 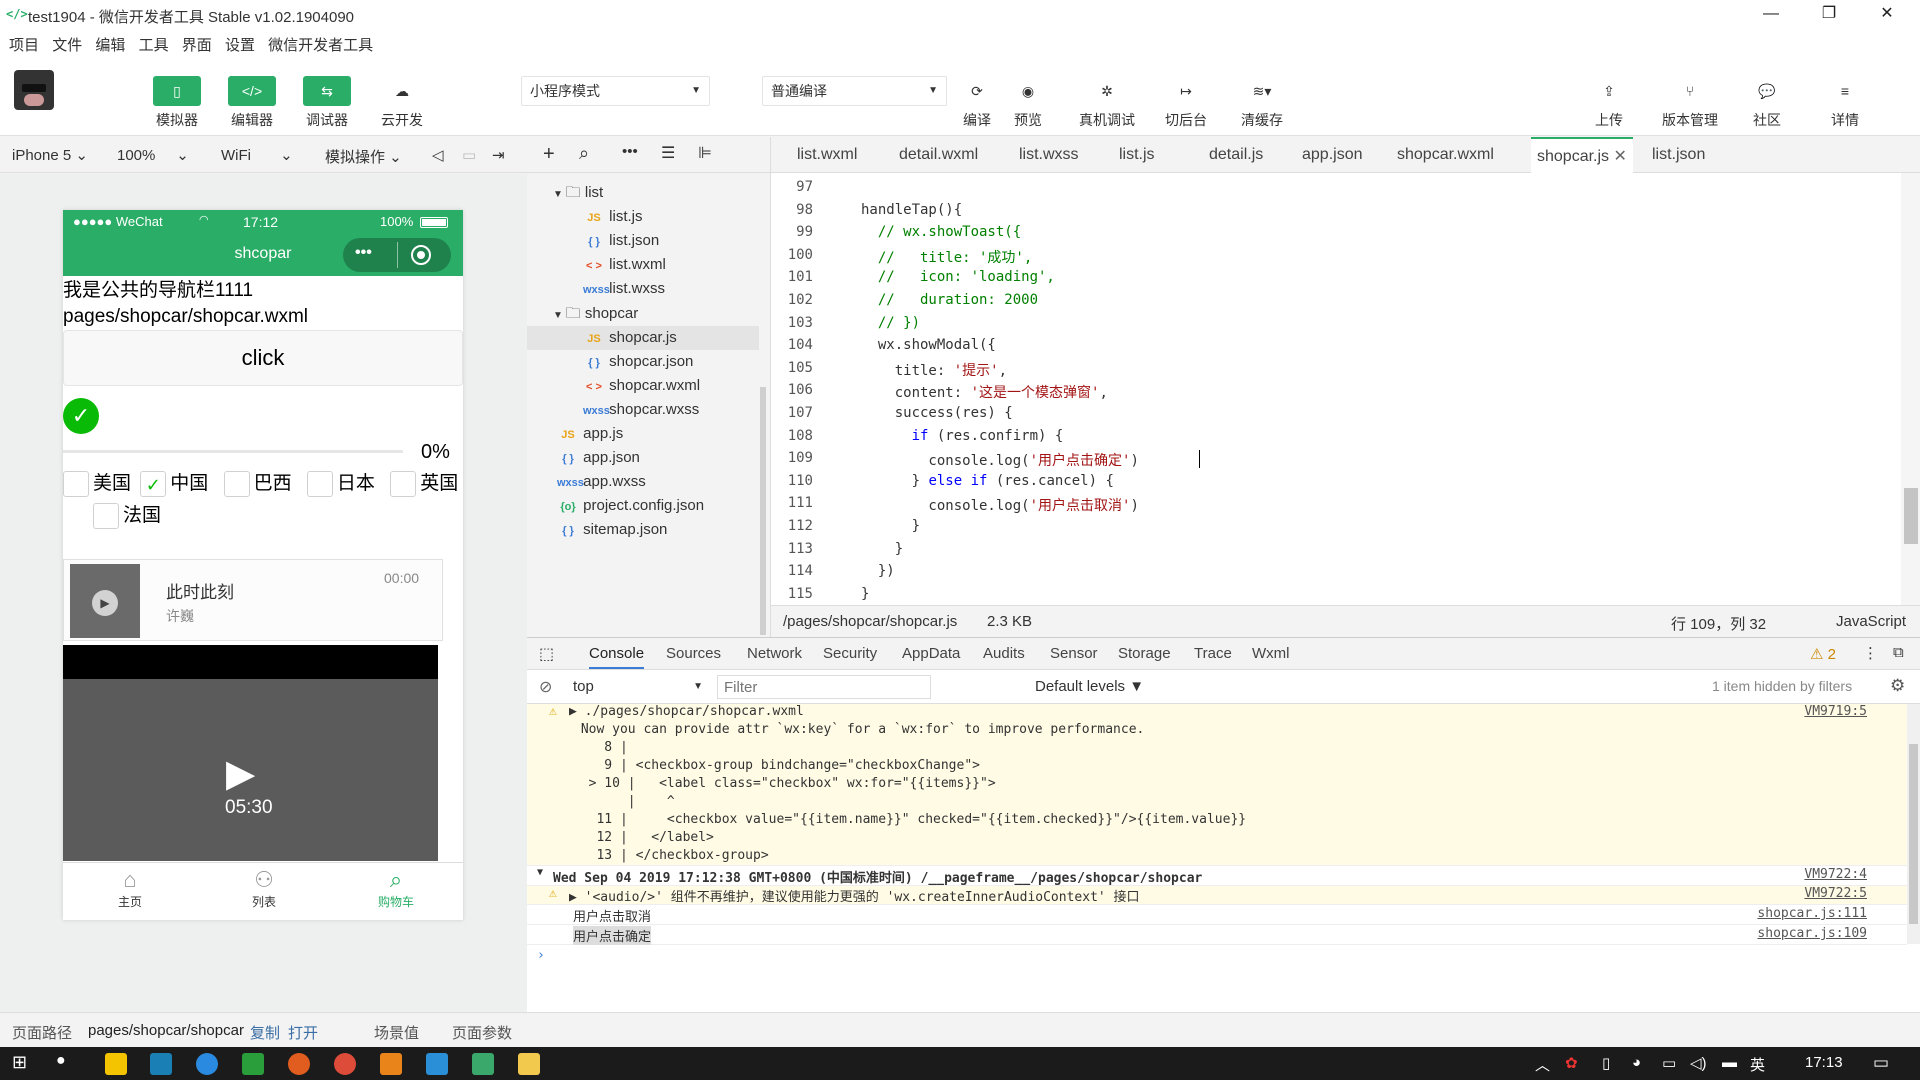 I want to click on editor-tab: list.json, so click(x=1678, y=155).